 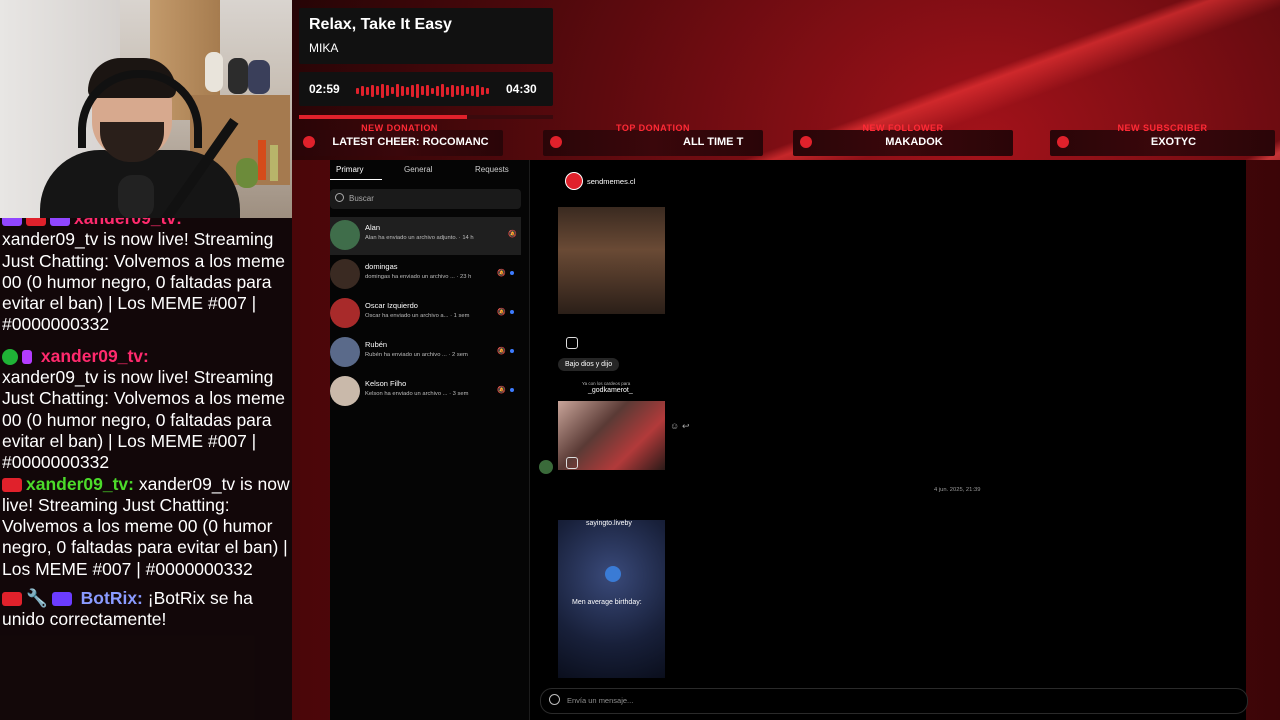 I want to click on webcam-feed, so click(x=146, y=109).